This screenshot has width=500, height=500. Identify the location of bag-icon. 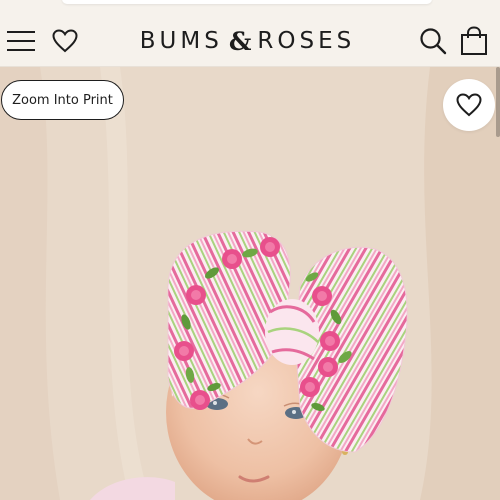
(474, 40).